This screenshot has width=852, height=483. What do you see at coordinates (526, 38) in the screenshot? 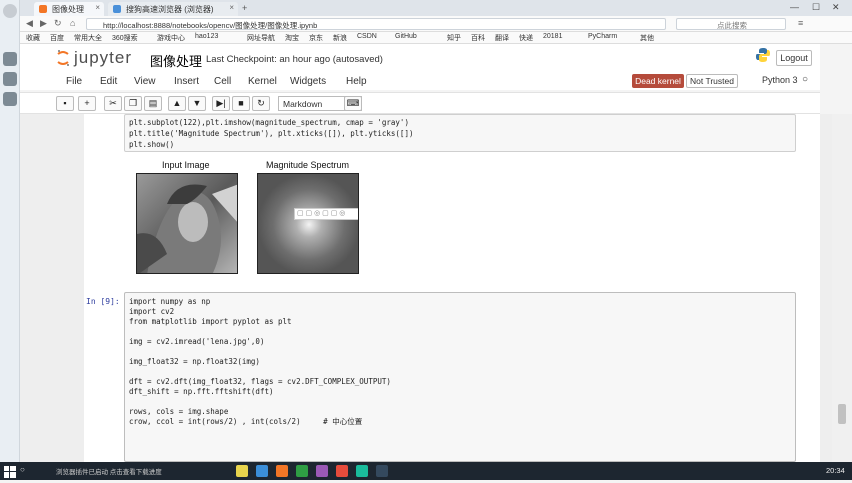
I see `bookmark-item: 快递` at bounding box center [526, 38].